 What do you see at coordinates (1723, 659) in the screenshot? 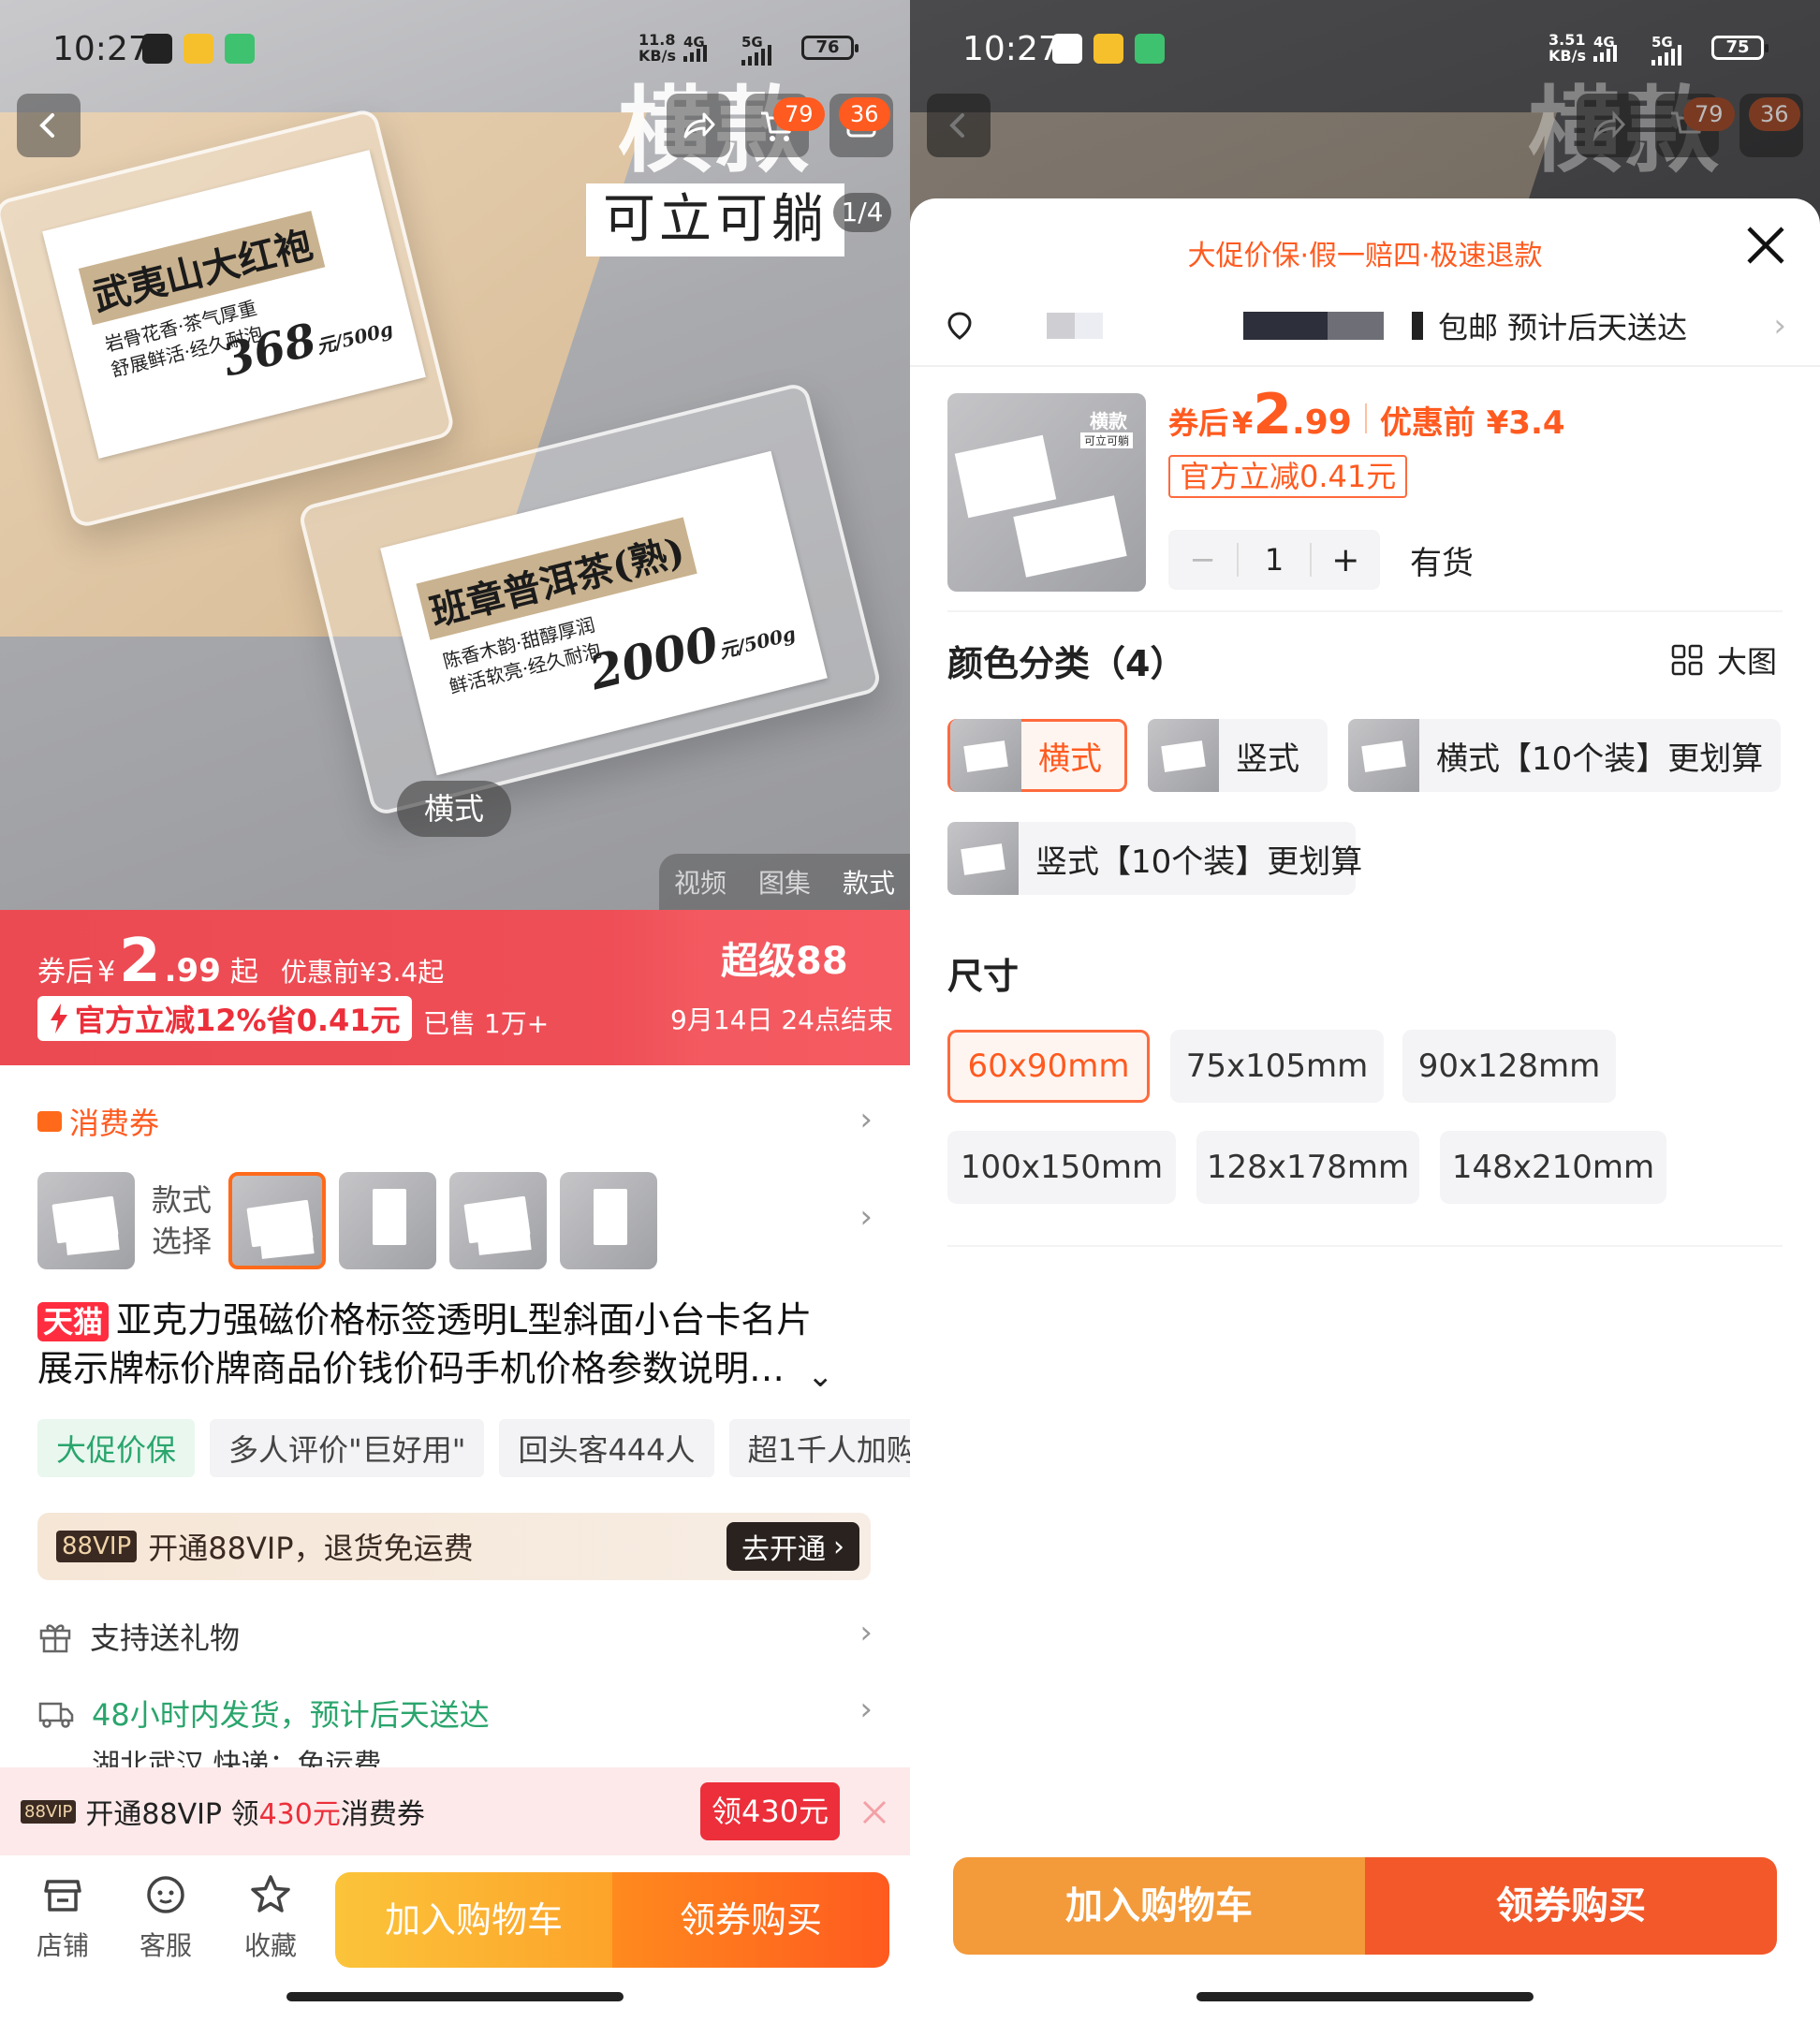
I see `big-image-toggle: 大图` at bounding box center [1723, 659].